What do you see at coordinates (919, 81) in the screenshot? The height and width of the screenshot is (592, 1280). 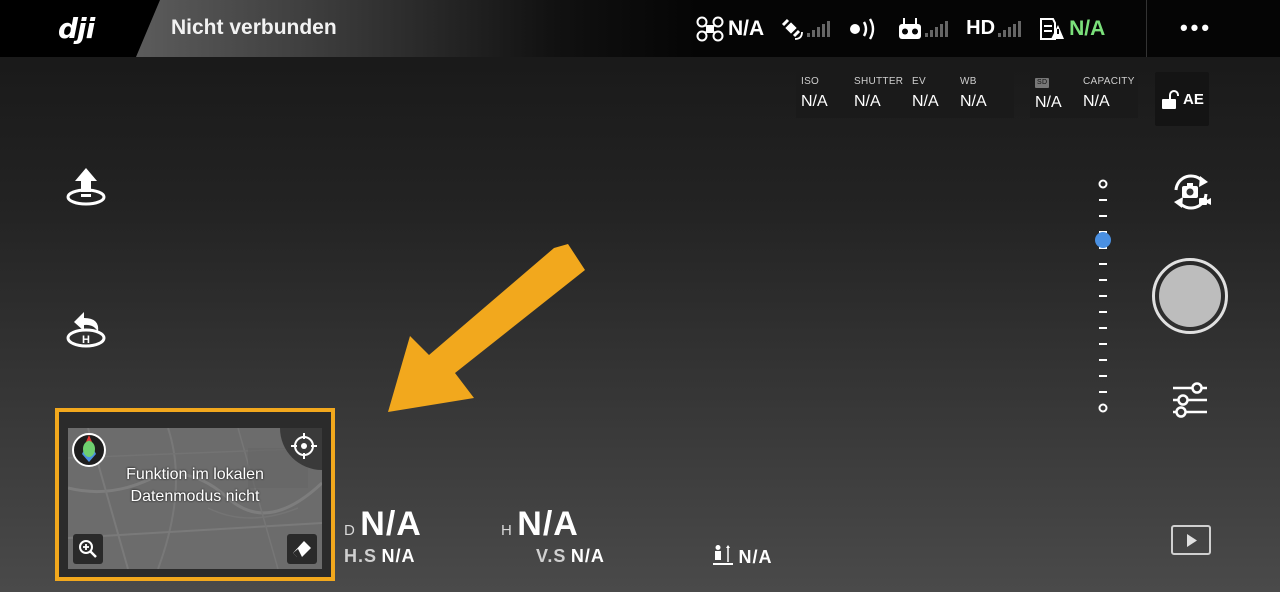 I see `ev-label: EV` at bounding box center [919, 81].